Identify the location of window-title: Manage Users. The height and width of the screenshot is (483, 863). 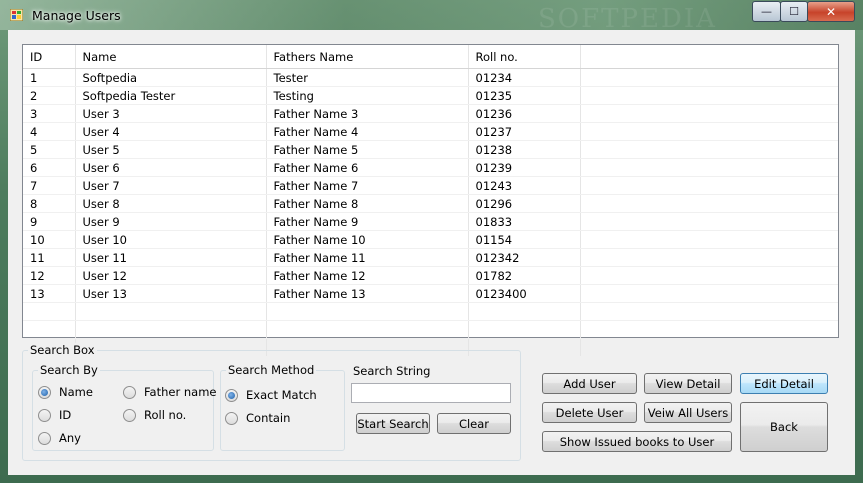
(76, 15).